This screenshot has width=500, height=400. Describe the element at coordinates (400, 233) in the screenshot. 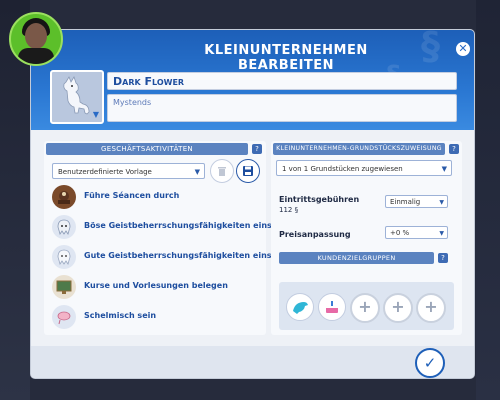

I see `price-adjust-value: +0 %` at that location.